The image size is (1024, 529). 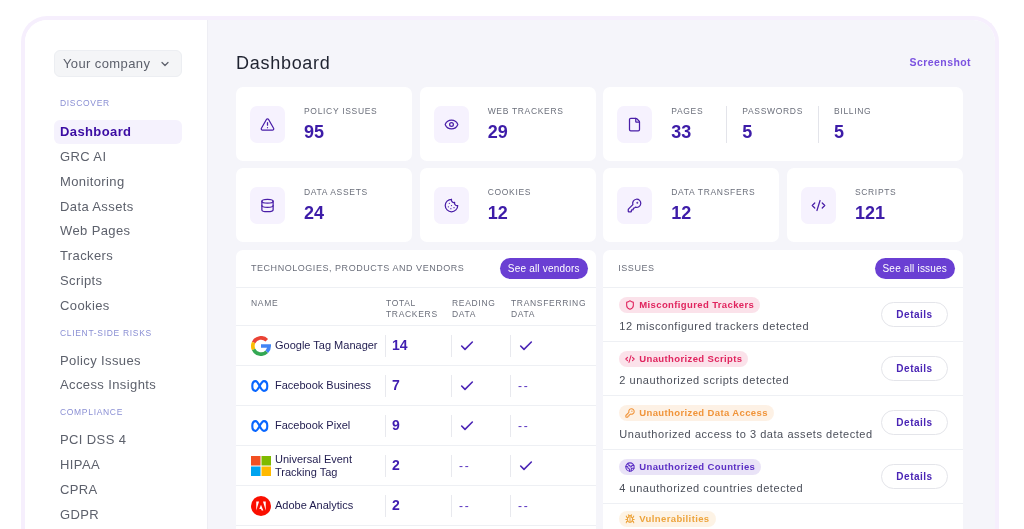 What do you see at coordinates (396, 385) in the screenshot?
I see `tracker-count: 7` at bounding box center [396, 385].